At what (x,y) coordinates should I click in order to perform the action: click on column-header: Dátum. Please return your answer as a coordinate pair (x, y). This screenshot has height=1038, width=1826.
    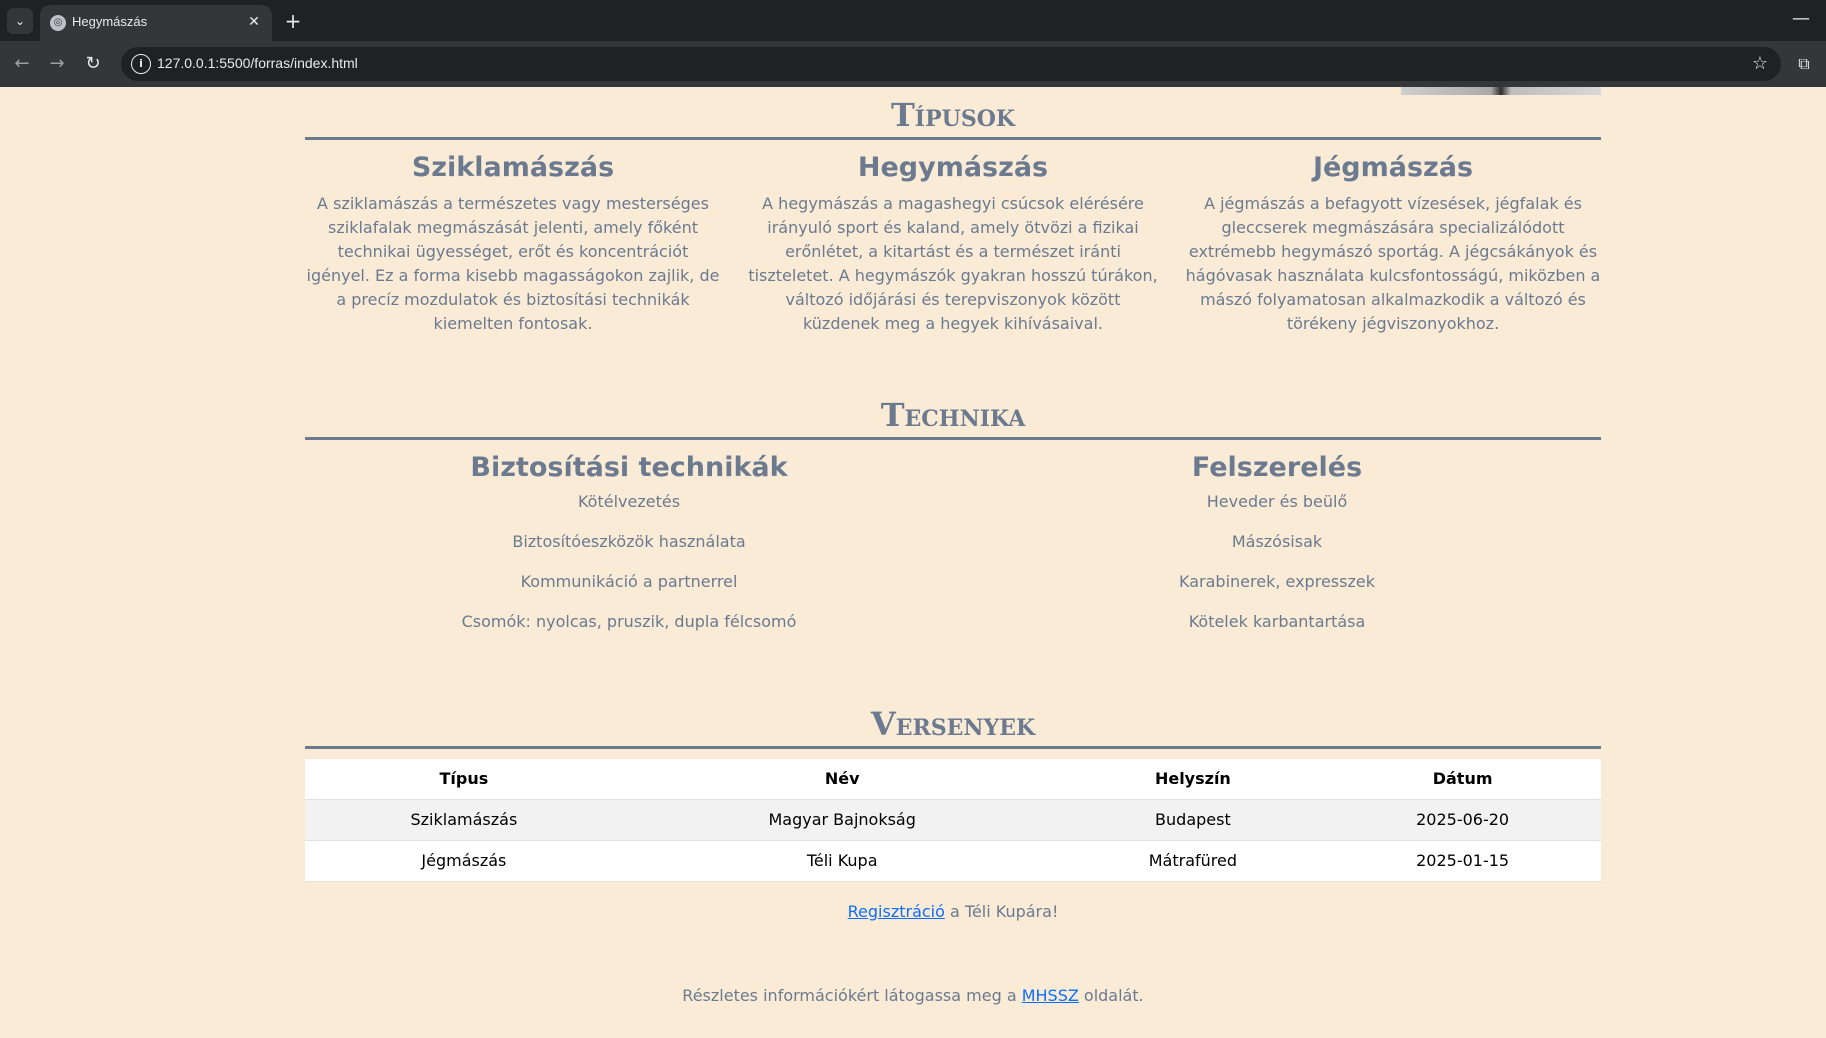
    Looking at the image, I should click on (1462, 779).